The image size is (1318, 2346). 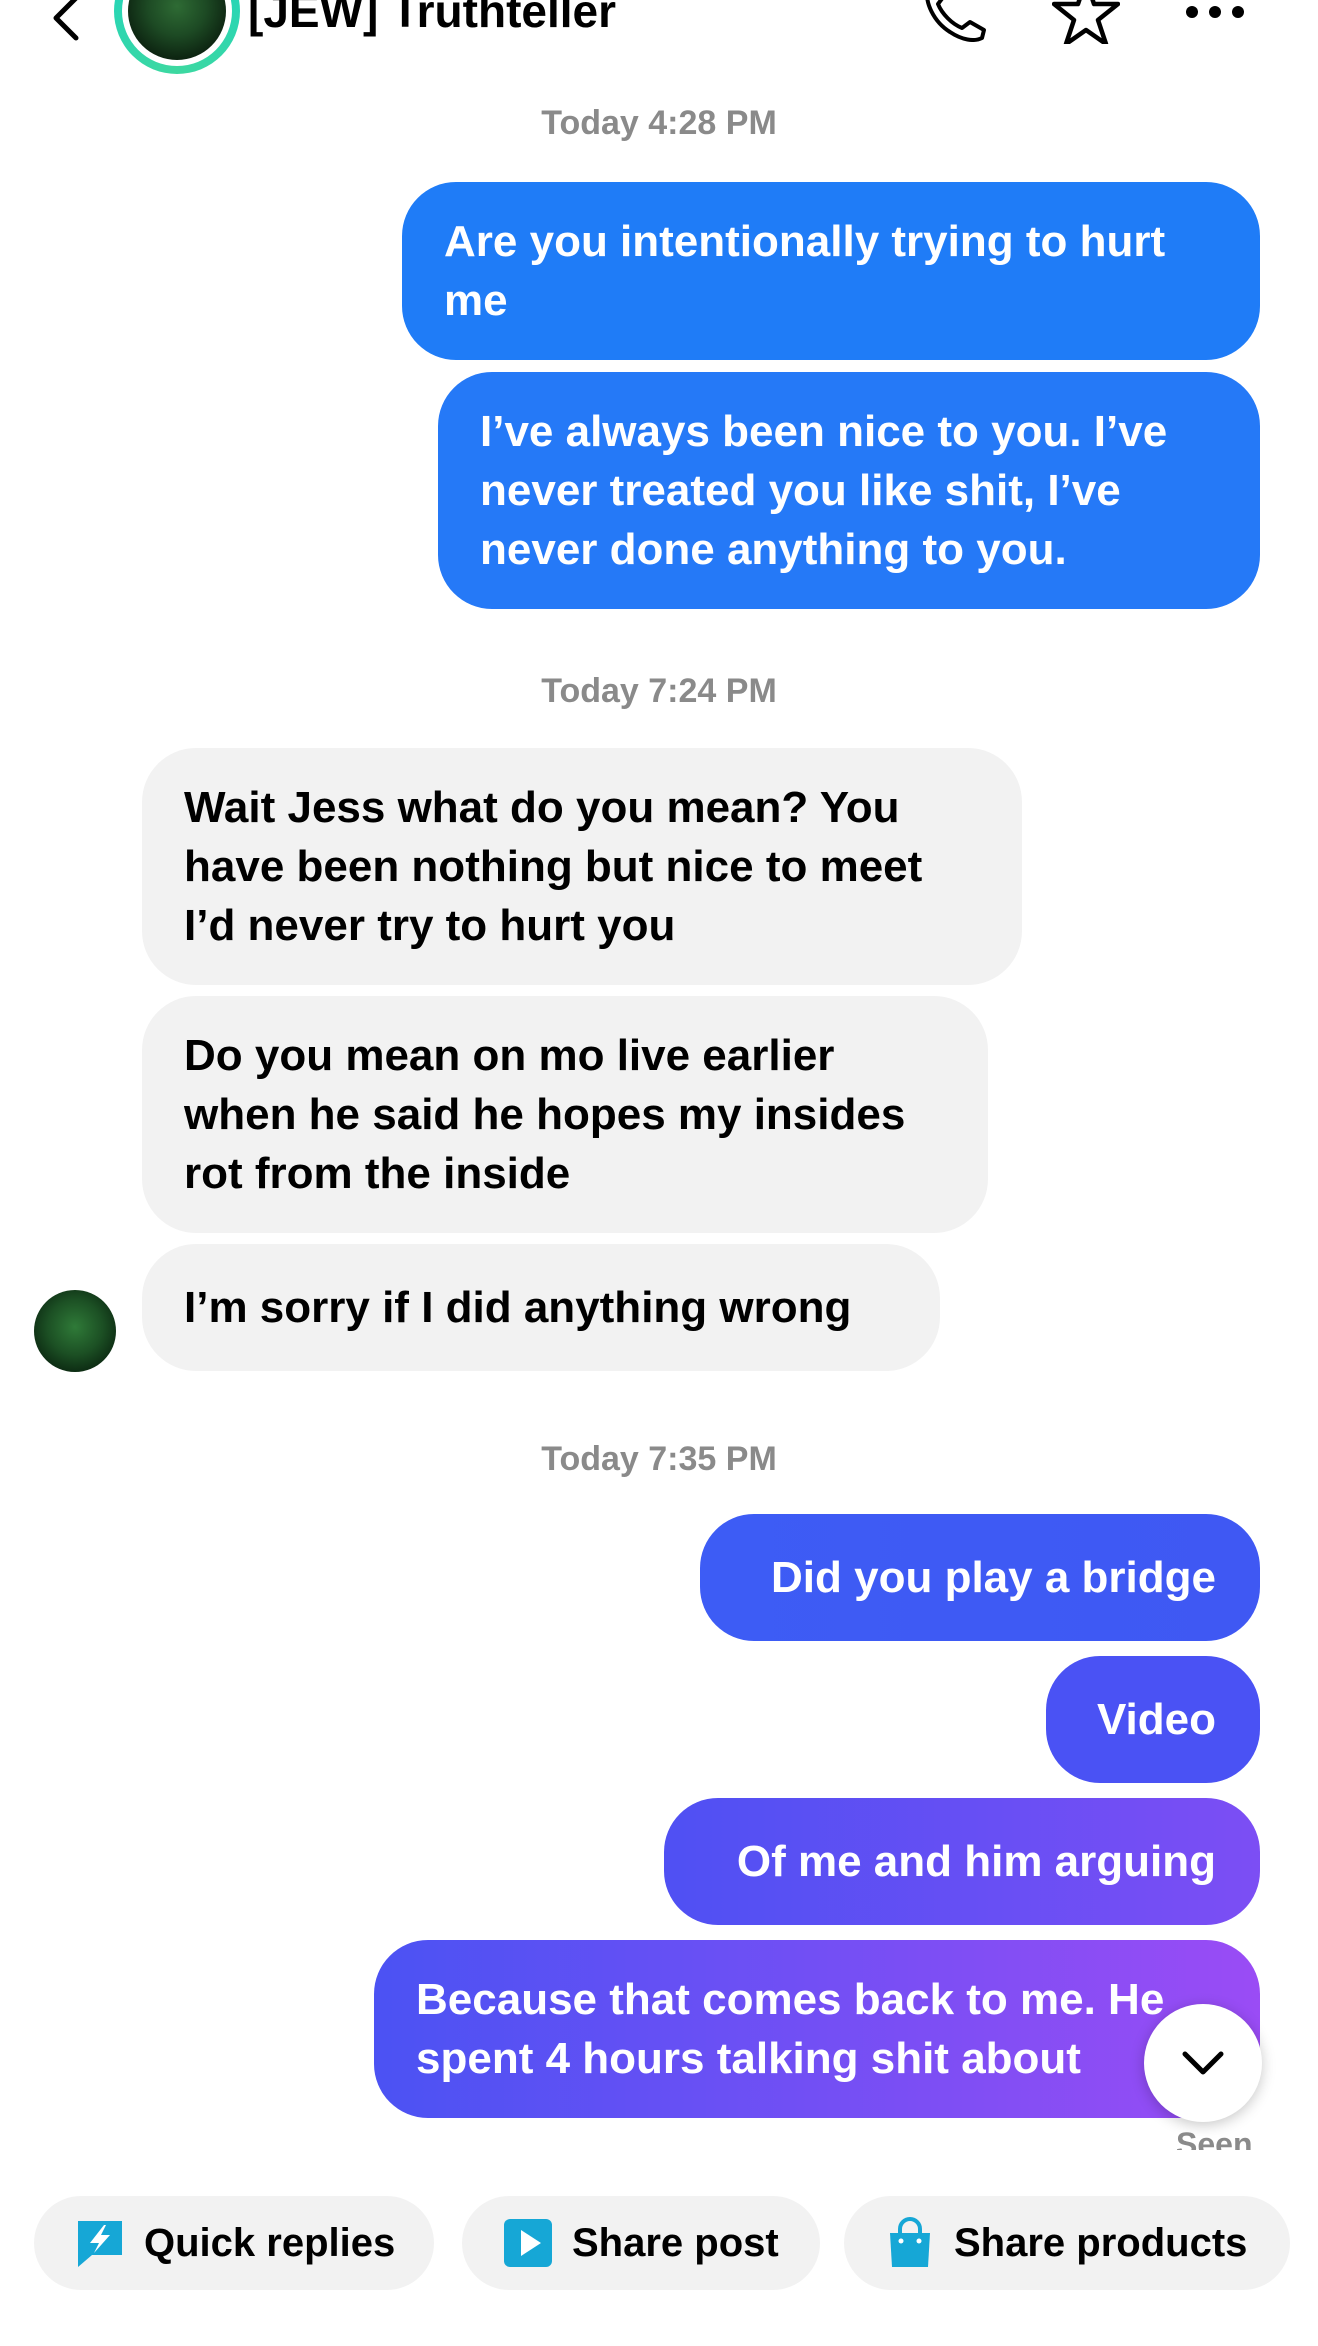 I want to click on share-post-button: Share post, so click(x=641, y=2243).